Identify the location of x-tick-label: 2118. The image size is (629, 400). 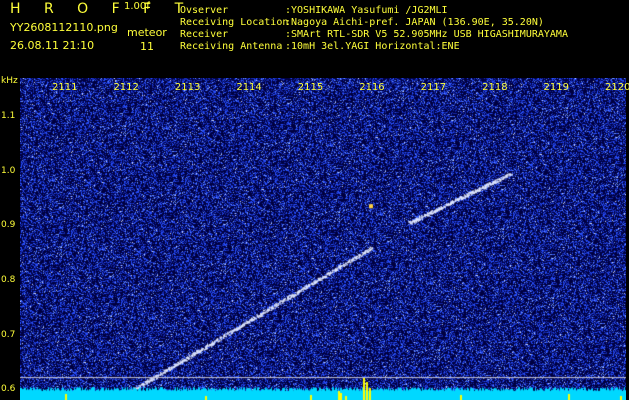
(495, 87).